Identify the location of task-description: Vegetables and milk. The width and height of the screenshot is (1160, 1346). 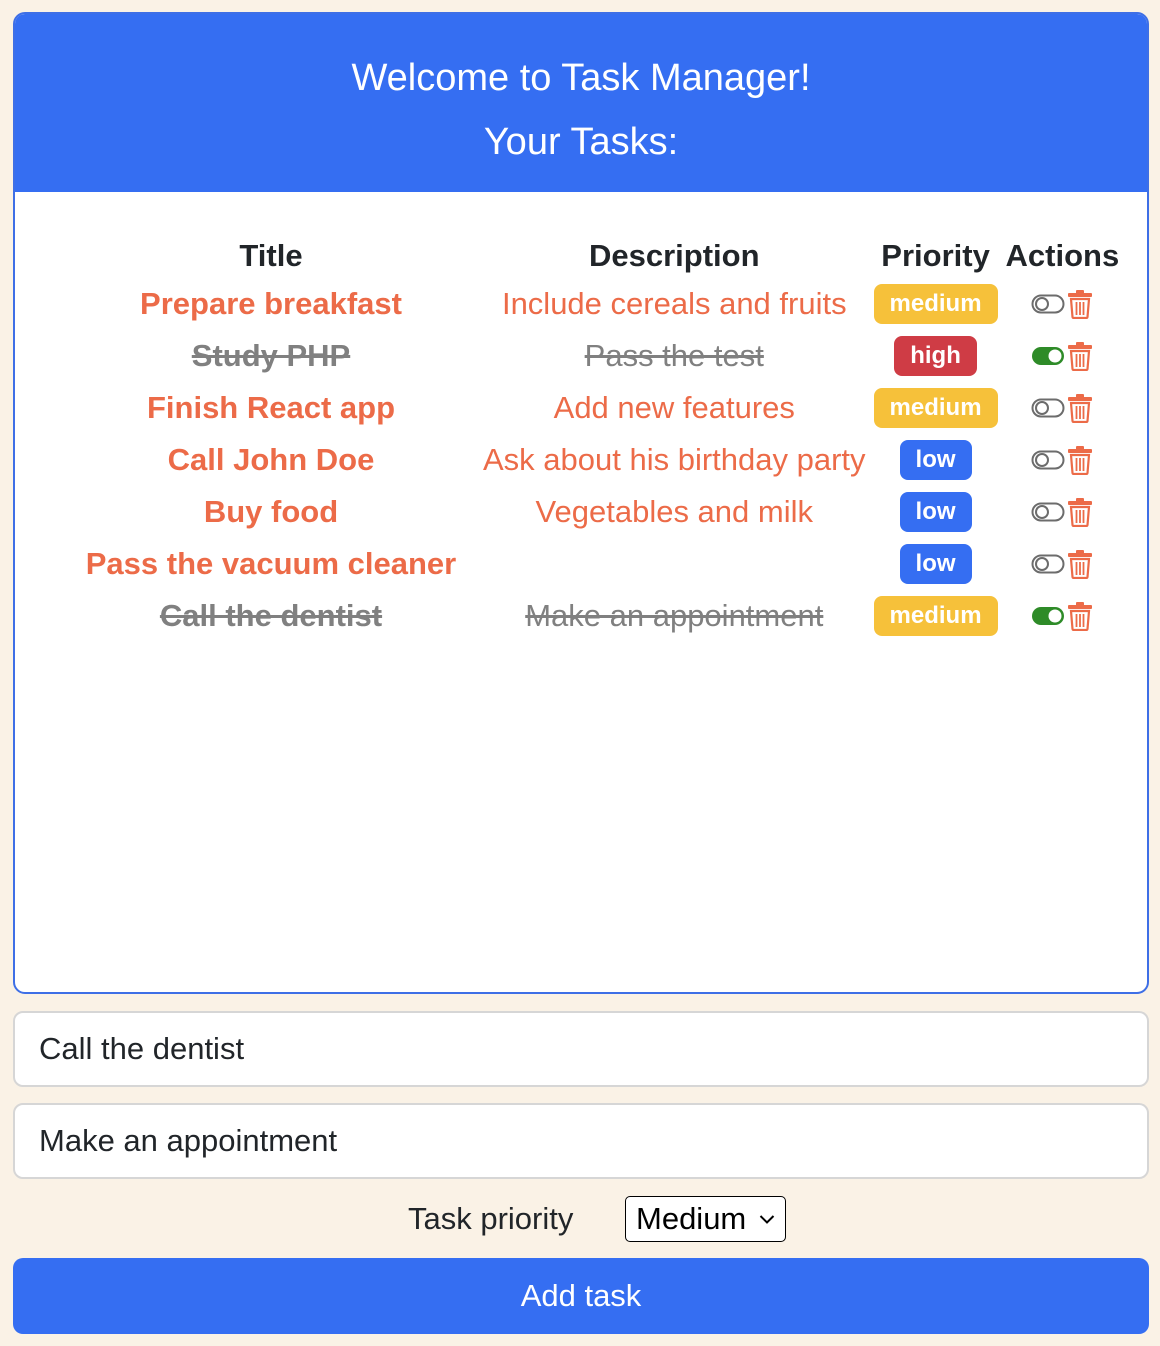
(674, 511).